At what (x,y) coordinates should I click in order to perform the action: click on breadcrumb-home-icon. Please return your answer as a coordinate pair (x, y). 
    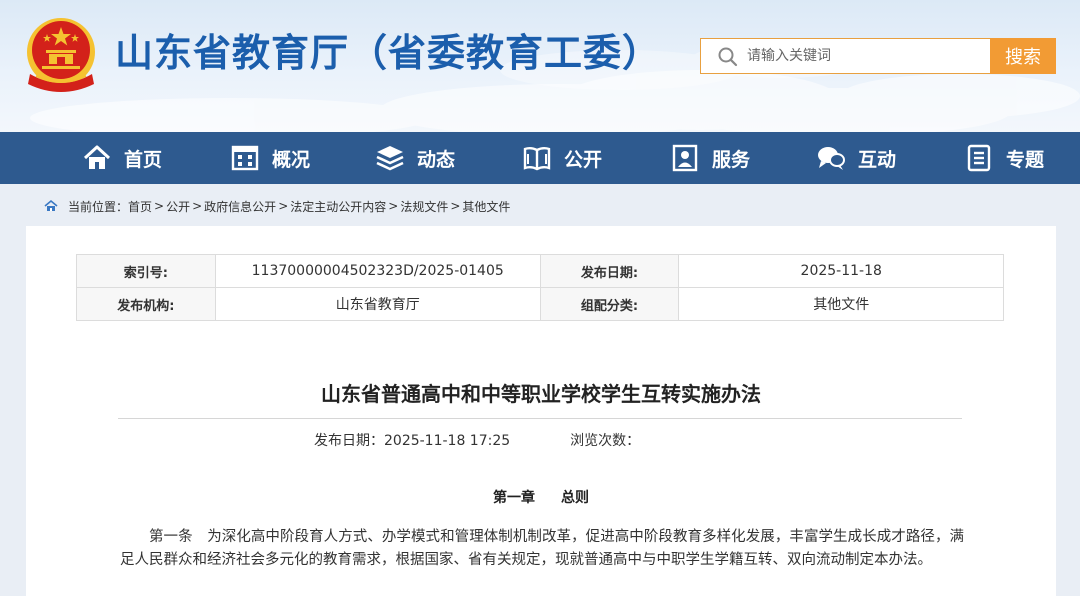
    Looking at the image, I should click on (51, 205).